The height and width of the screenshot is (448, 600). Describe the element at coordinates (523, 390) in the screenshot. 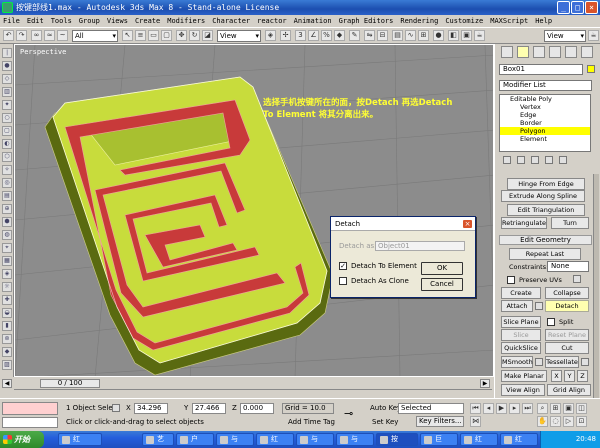

I see `view-align-button: View Align` at that location.